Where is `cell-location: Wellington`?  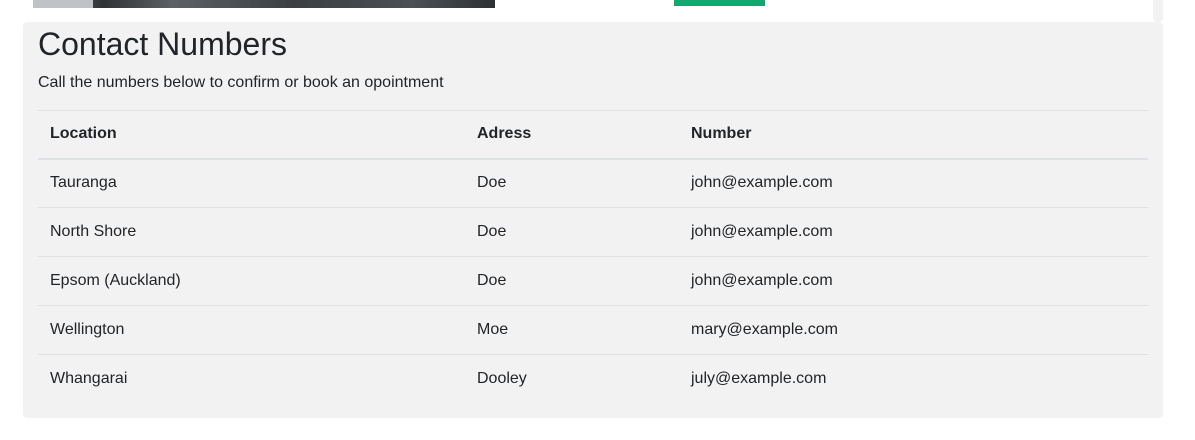
cell-location: Wellington is located at coordinates (251, 330).